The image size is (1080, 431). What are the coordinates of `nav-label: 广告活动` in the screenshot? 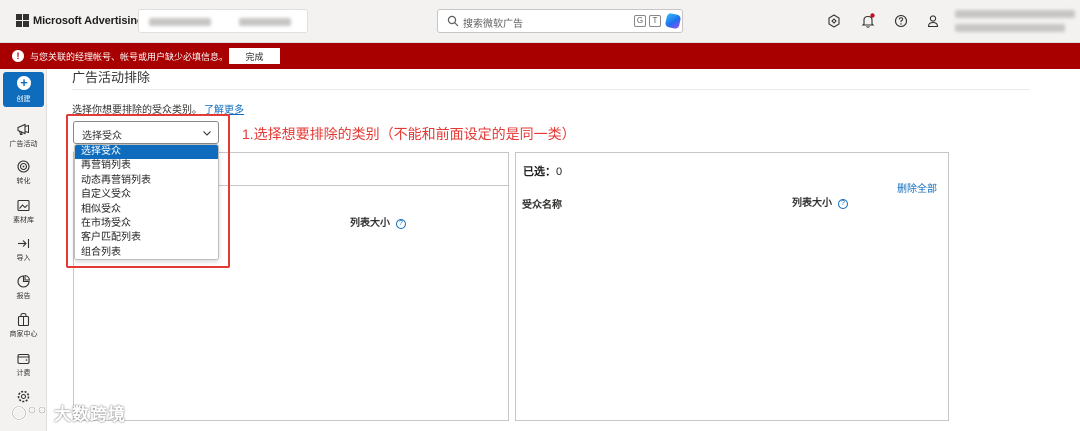 It's located at (23, 144).